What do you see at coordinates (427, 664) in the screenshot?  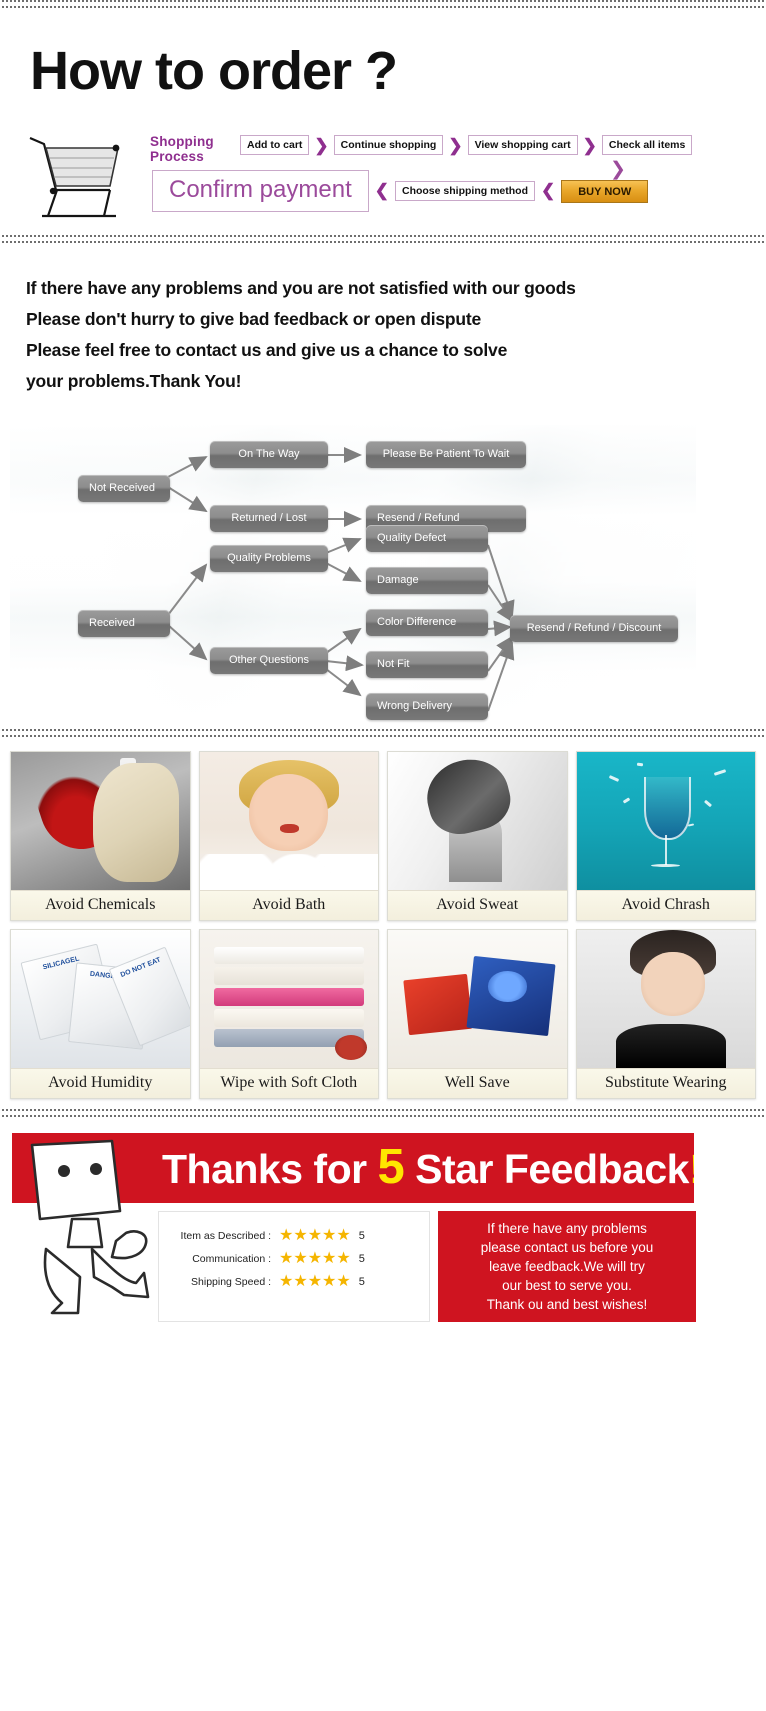 I see `node-not-fit: Not Fit` at bounding box center [427, 664].